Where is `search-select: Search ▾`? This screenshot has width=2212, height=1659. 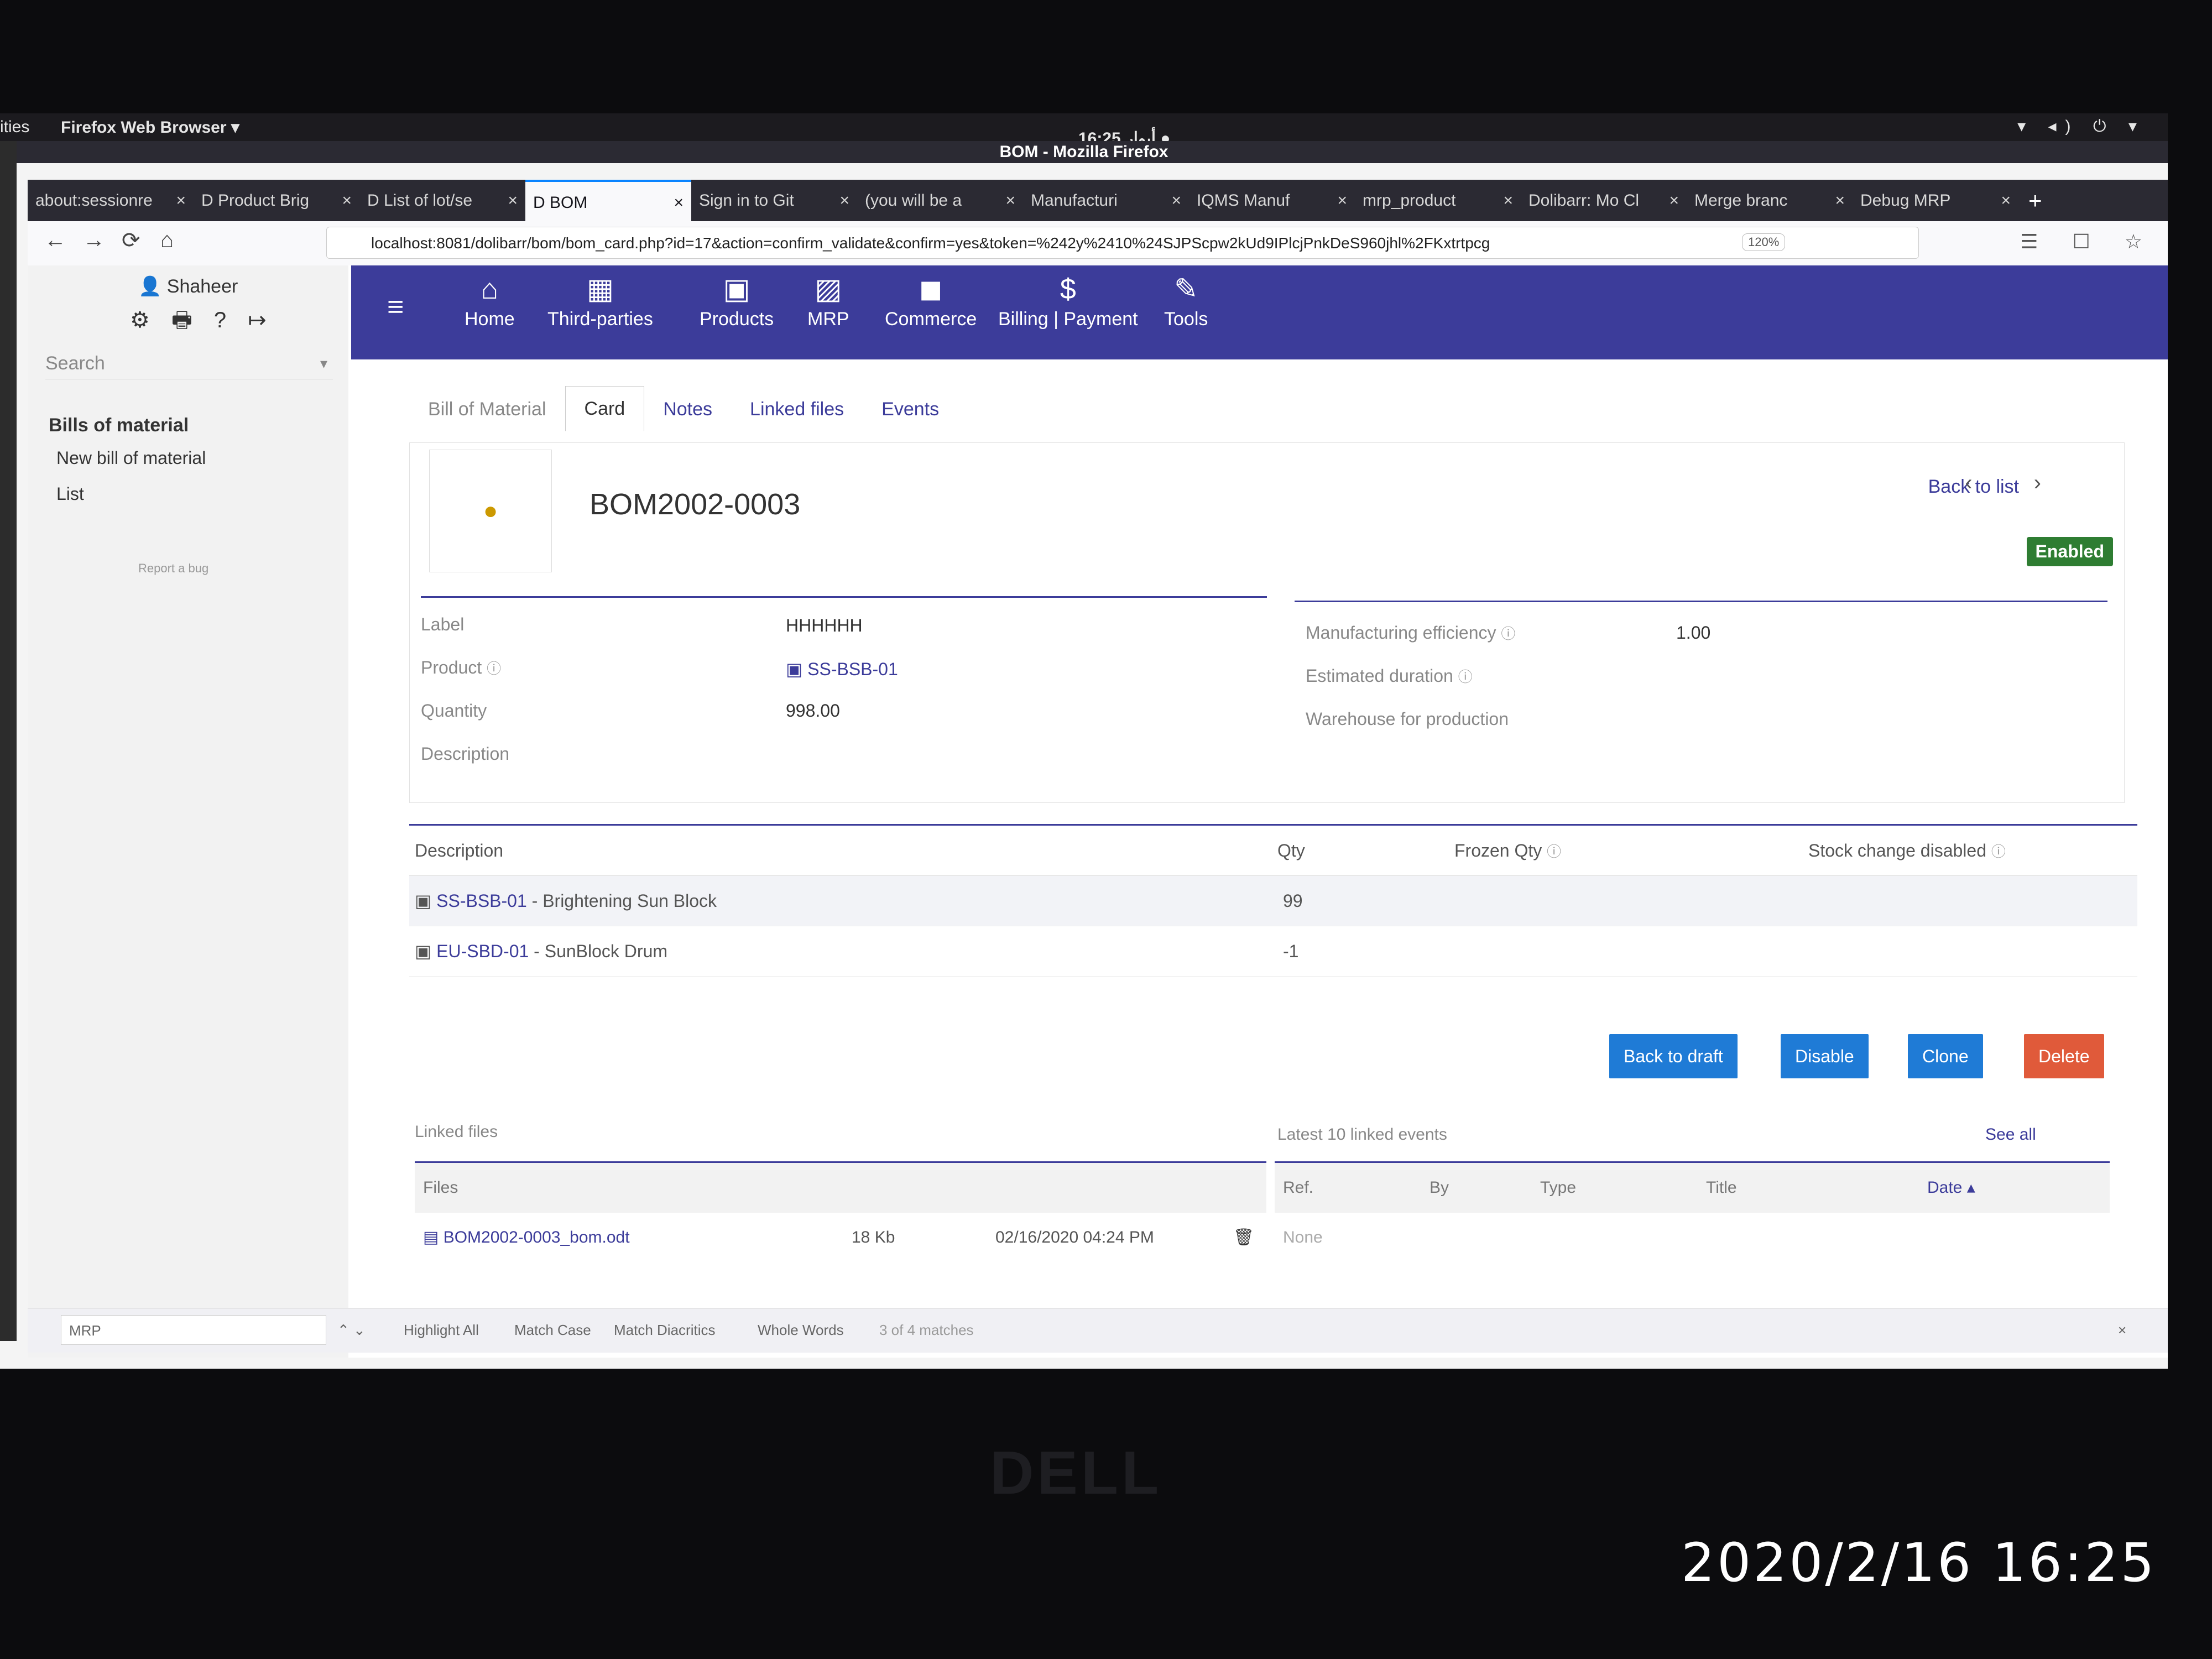 search-select: Search ▾ is located at coordinates (189, 363).